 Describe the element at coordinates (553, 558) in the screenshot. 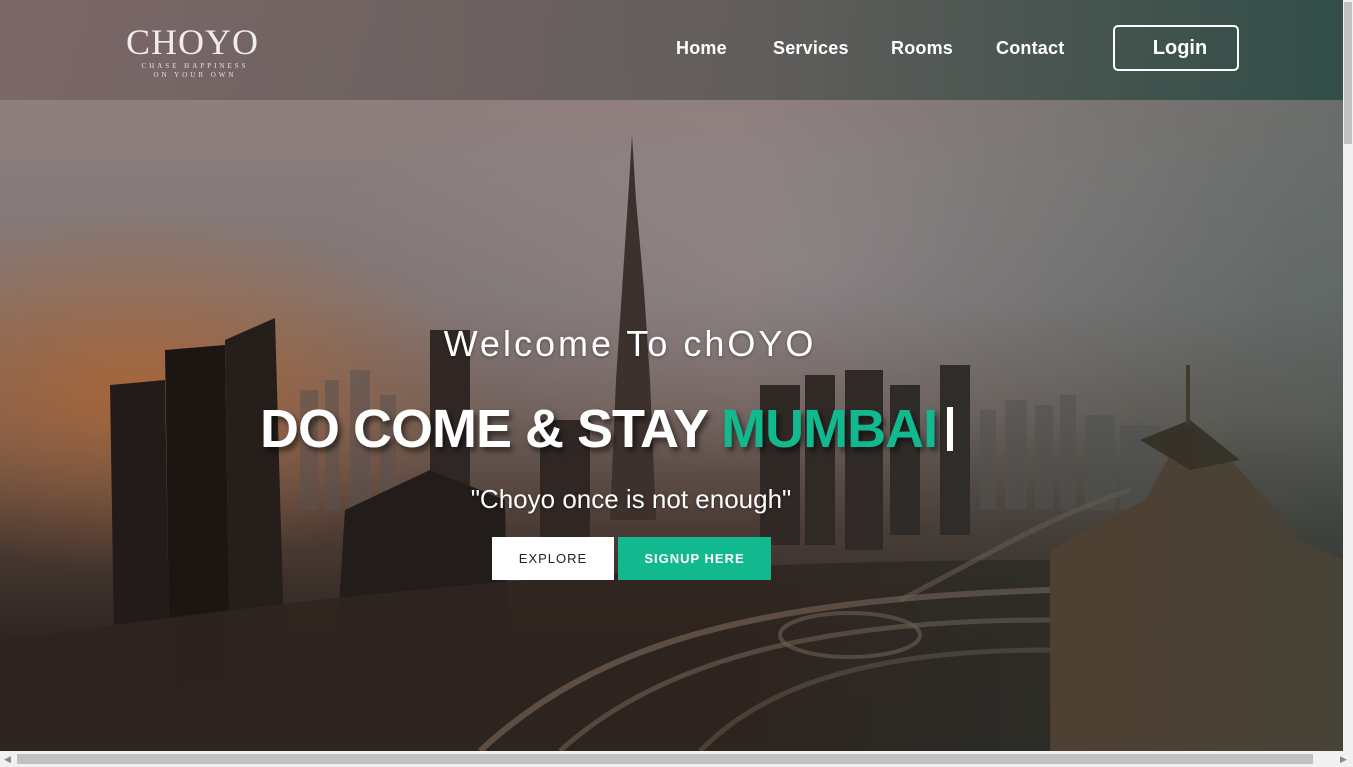

I see `explore-button: EXPLORE` at that location.